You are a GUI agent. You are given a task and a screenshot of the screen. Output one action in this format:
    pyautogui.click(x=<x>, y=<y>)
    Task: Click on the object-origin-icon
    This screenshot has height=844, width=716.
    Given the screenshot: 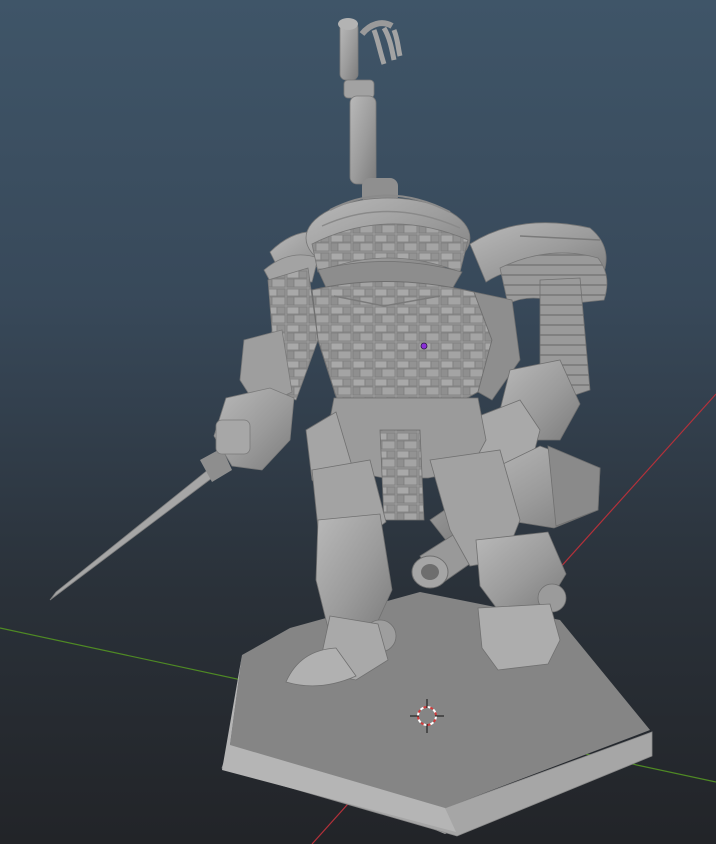 What is the action you would take?
    pyautogui.click(x=424, y=346)
    